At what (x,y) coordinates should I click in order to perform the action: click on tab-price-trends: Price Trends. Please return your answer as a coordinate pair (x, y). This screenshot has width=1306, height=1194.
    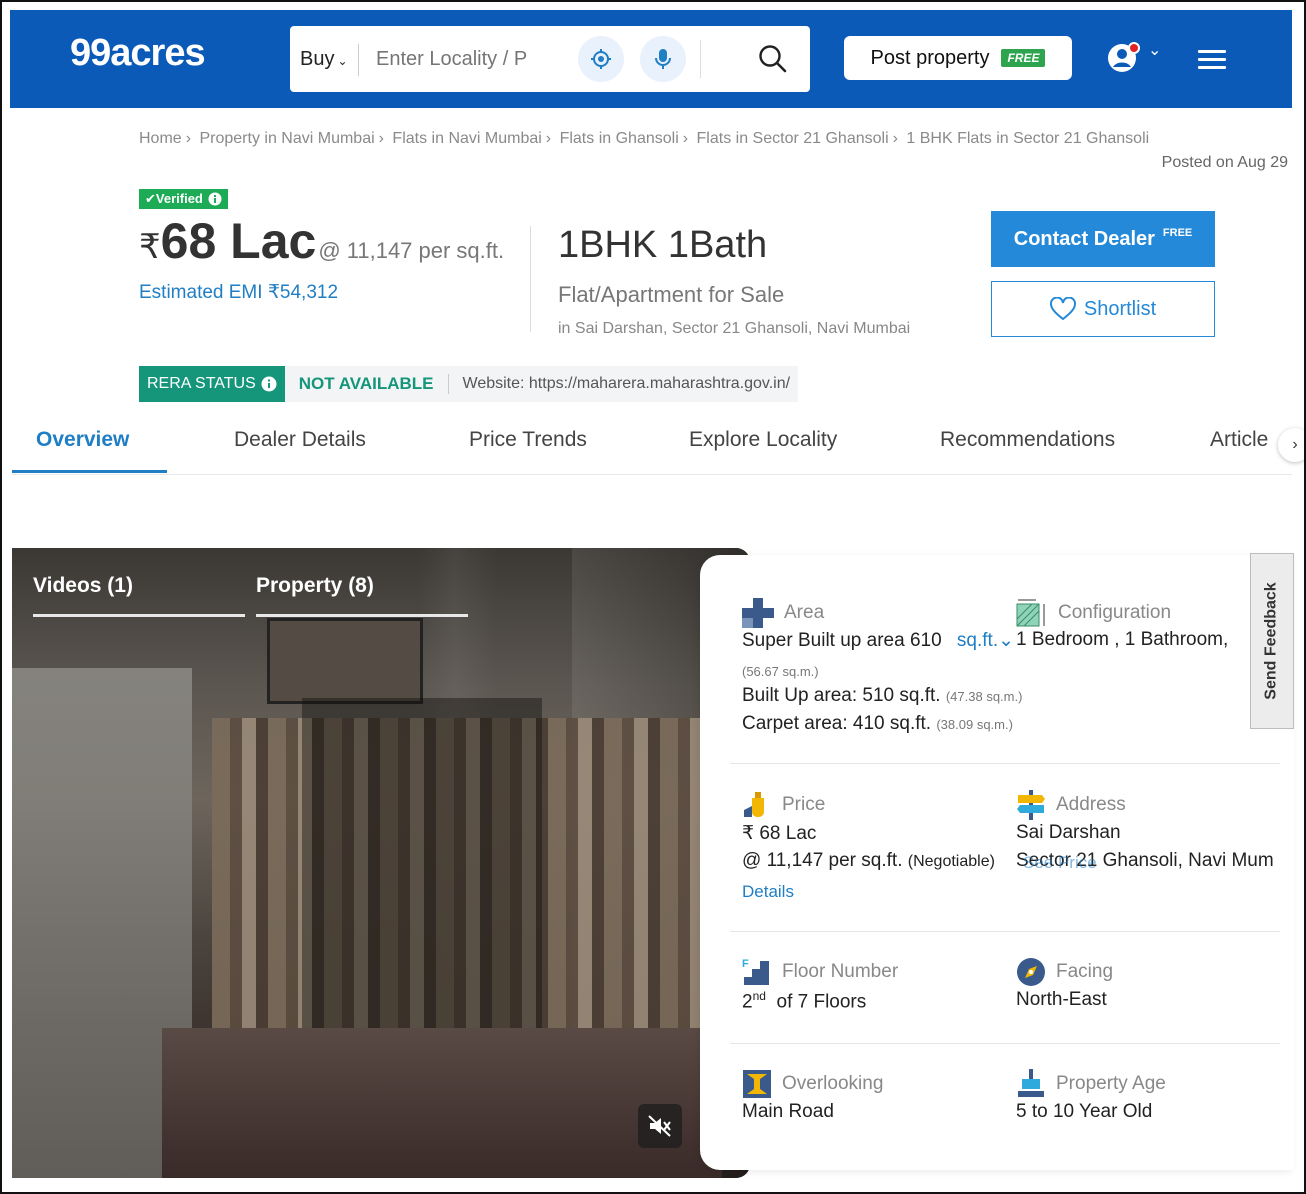
    Looking at the image, I should click on (528, 440).